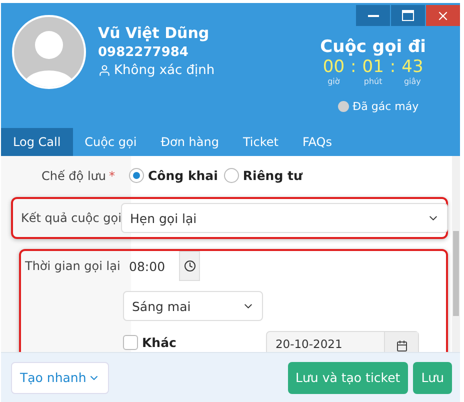  I want to click on user-icon, so click(104, 70).